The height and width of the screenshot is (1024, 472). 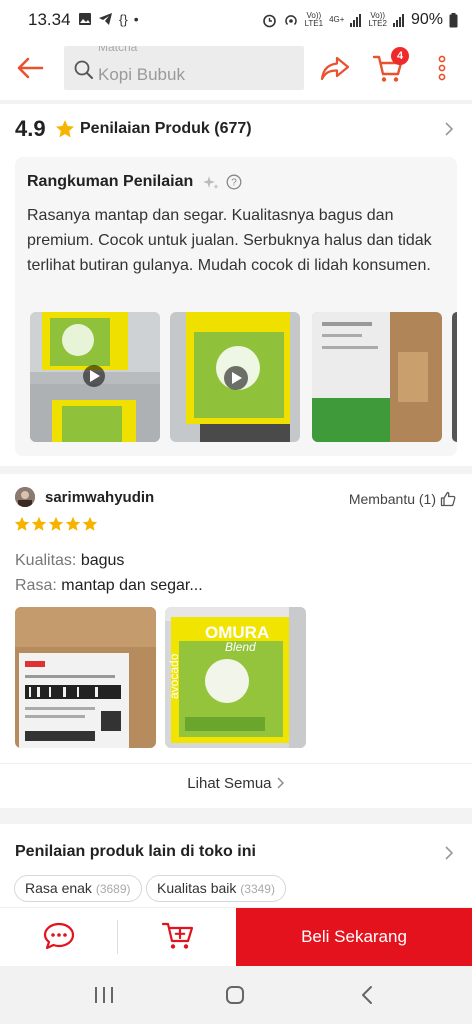 I want to click on product-sub: Blend, so click(x=240, y=647).